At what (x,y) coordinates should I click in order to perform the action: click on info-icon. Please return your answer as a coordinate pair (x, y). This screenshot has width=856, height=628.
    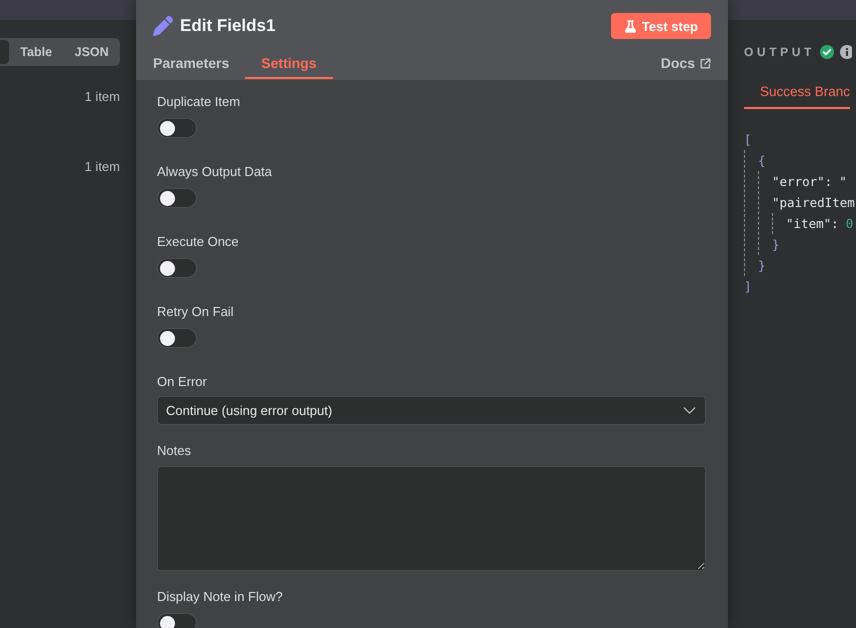
    Looking at the image, I should click on (846, 52).